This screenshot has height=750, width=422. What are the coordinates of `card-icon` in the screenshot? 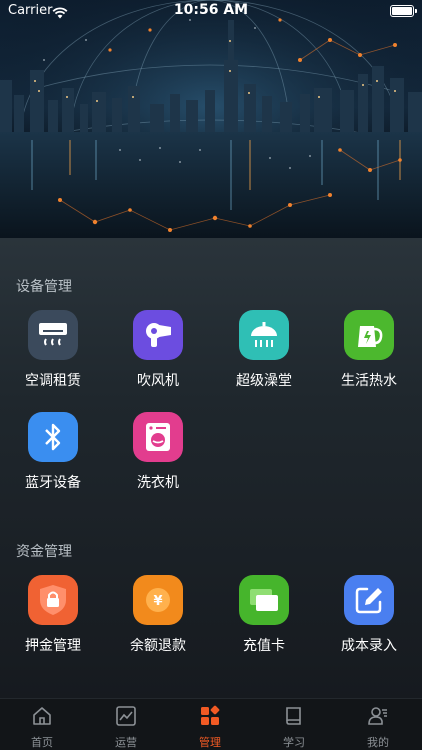 It's located at (264, 600).